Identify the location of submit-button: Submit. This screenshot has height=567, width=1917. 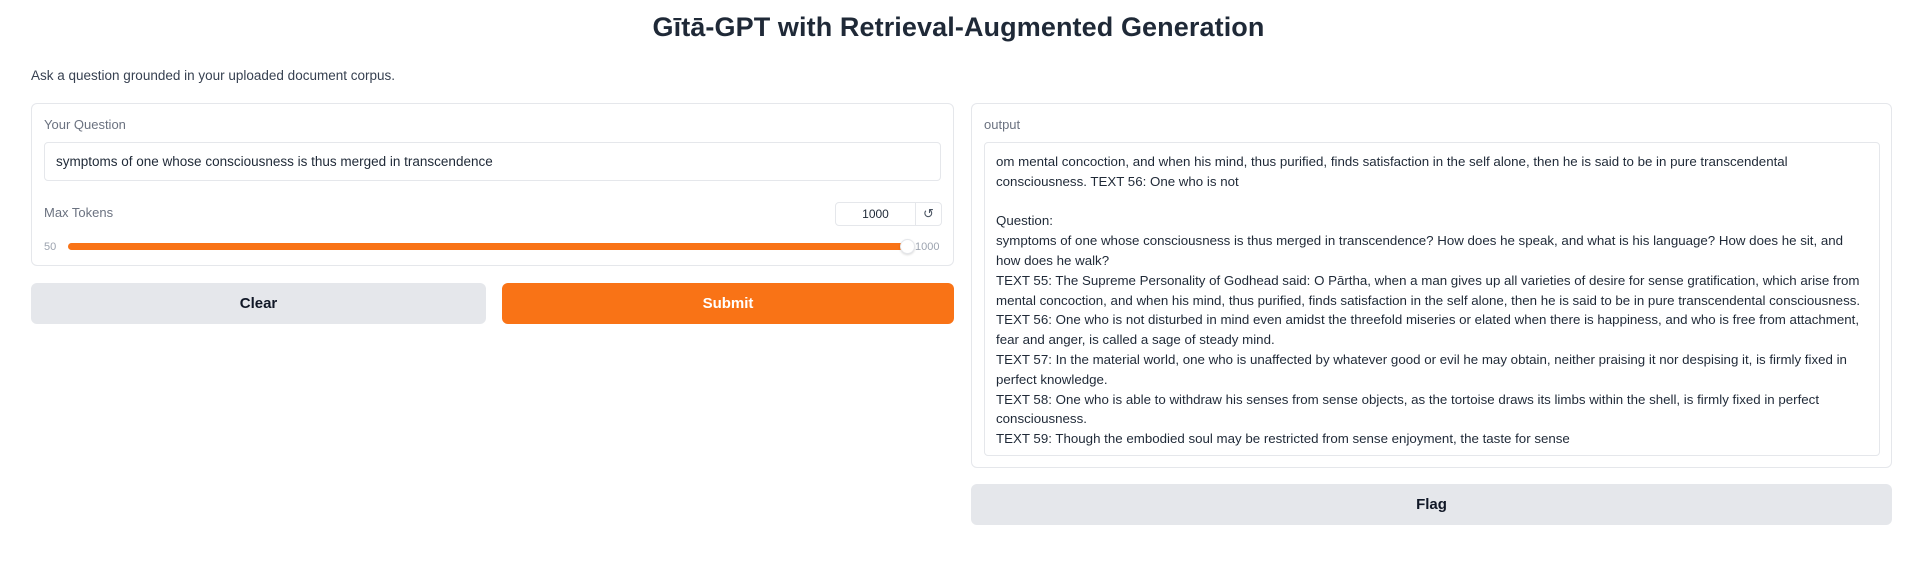
(728, 303).